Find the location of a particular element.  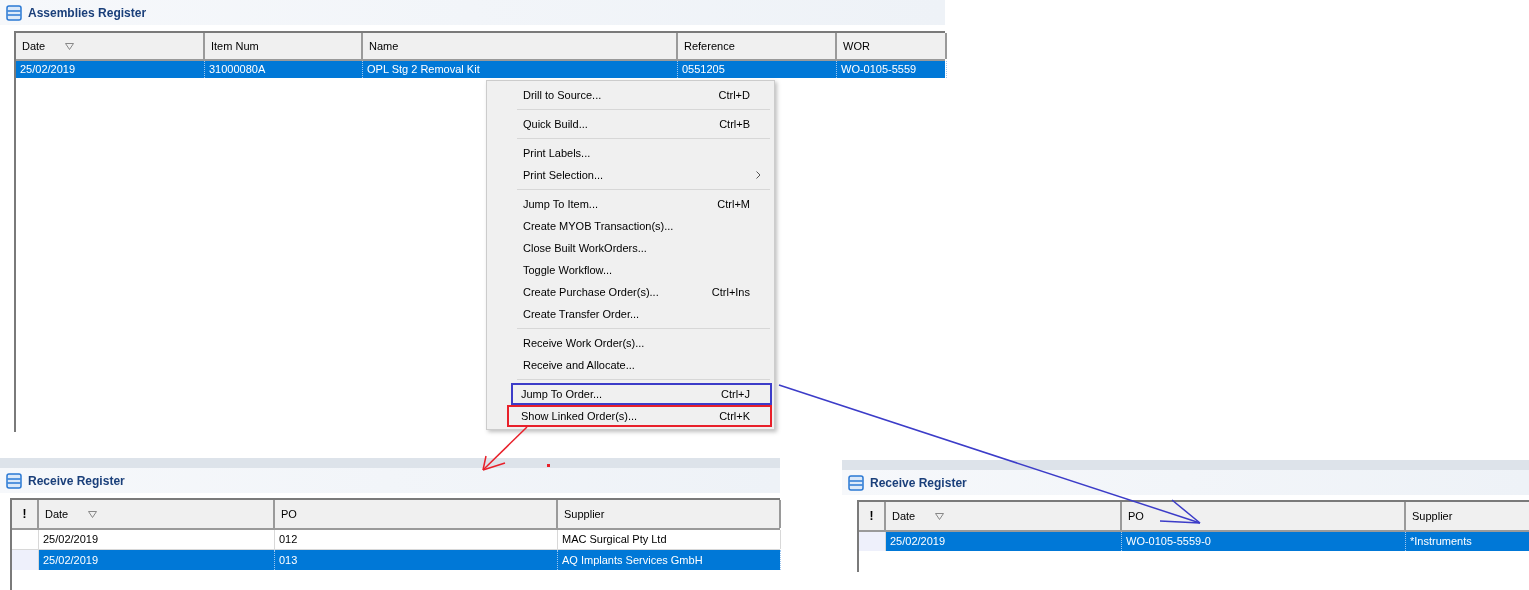

column-header: Name is located at coordinates (520, 46).